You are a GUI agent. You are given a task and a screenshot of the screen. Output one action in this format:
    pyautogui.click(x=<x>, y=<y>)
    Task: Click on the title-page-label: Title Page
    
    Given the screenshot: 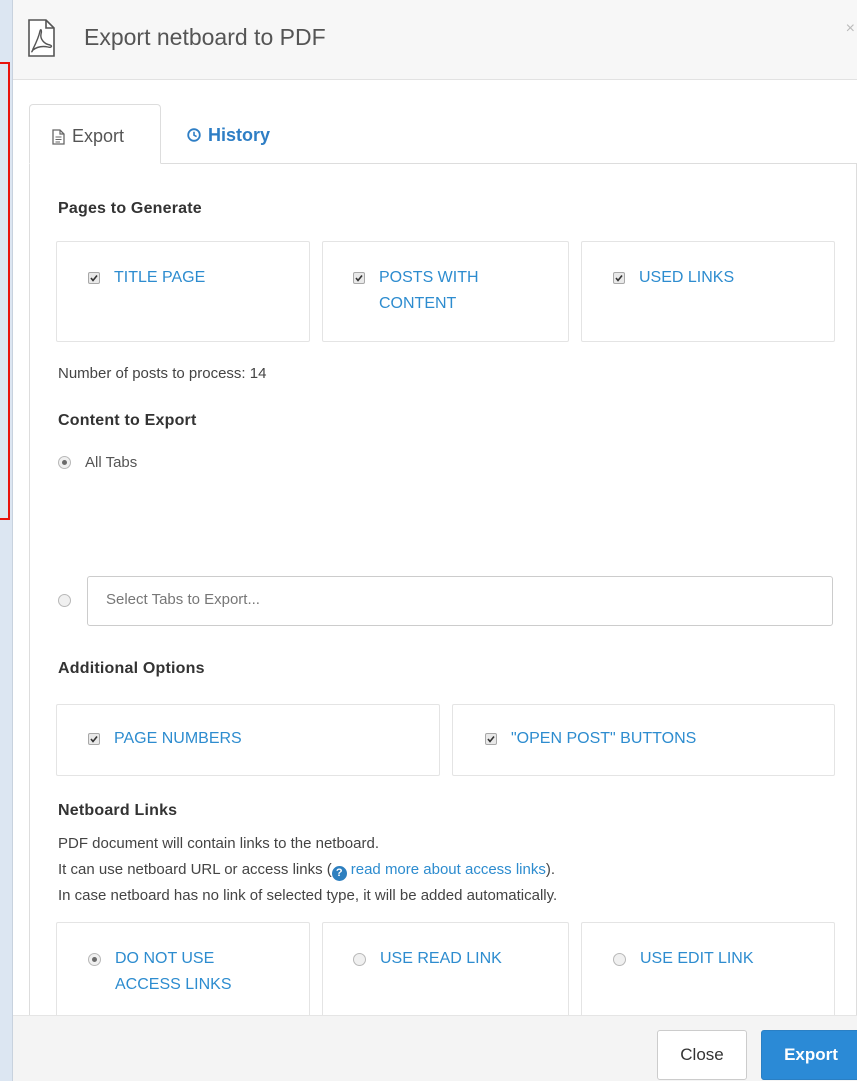 What is the action you would take?
    pyautogui.click(x=160, y=277)
    